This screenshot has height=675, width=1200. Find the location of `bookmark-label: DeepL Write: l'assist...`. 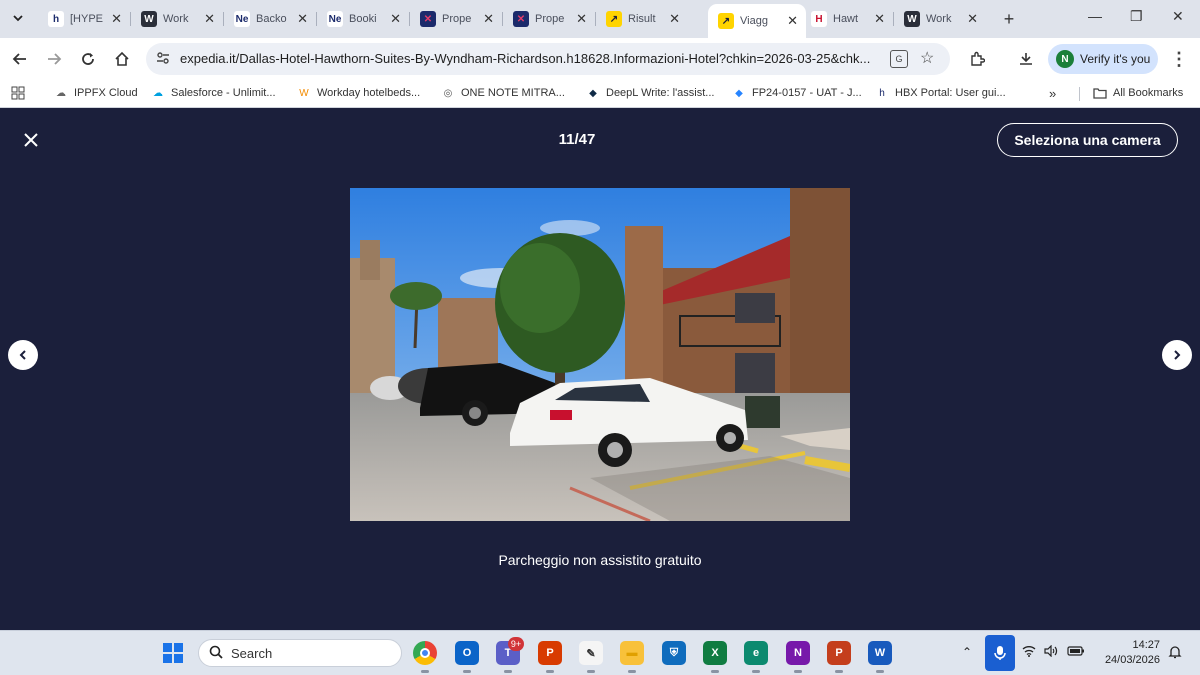

bookmark-label: DeepL Write: l'assist... is located at coordinates (660, 93).